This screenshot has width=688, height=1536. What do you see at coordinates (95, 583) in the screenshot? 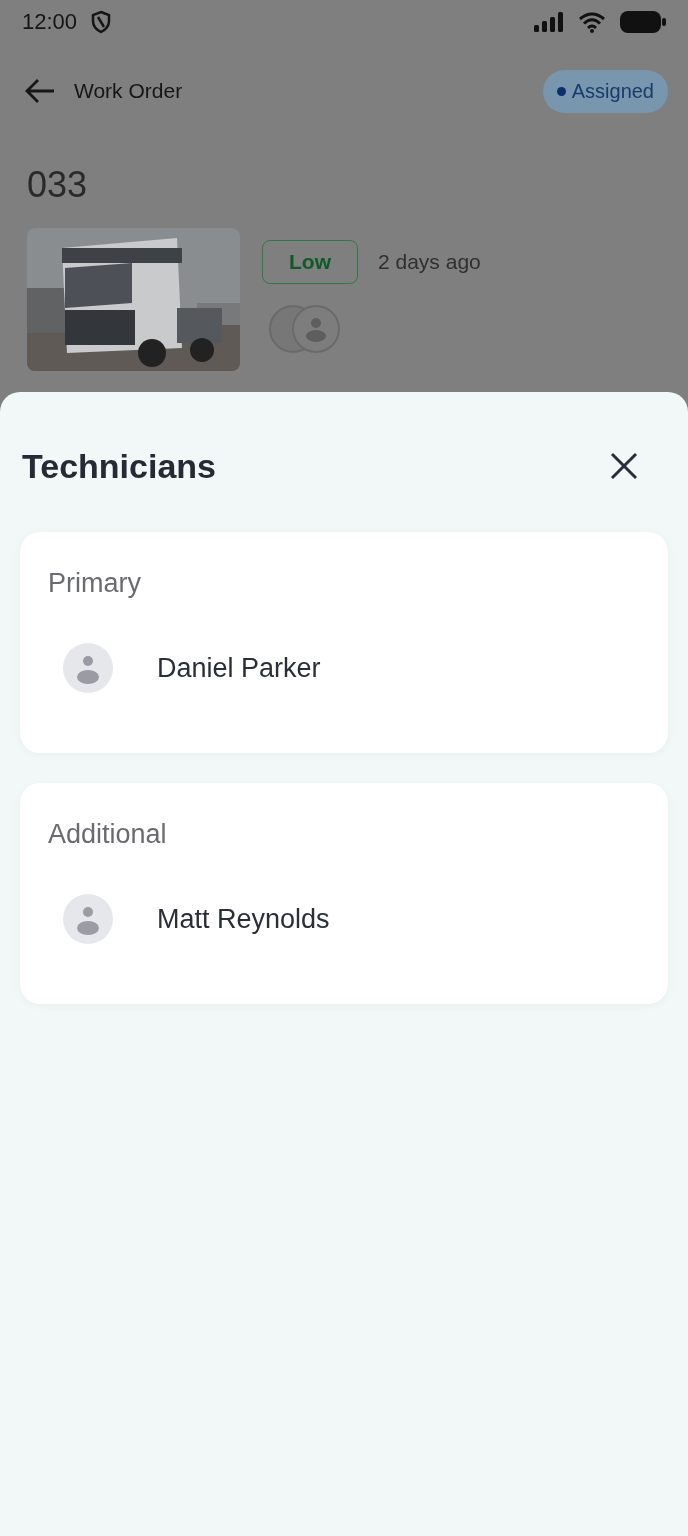
I see `group-label: Primary` at bounding box center [95, 583].